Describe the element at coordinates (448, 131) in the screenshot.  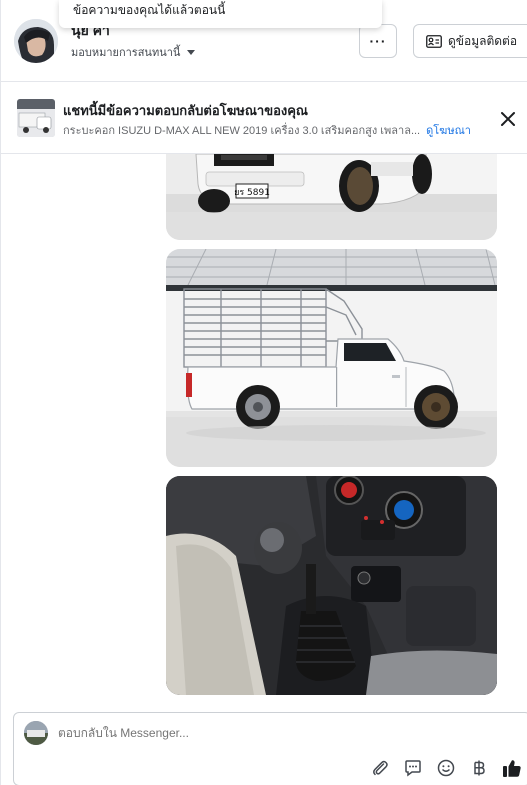
I see `view-ad-link: ดูโฆษณา` at that location.